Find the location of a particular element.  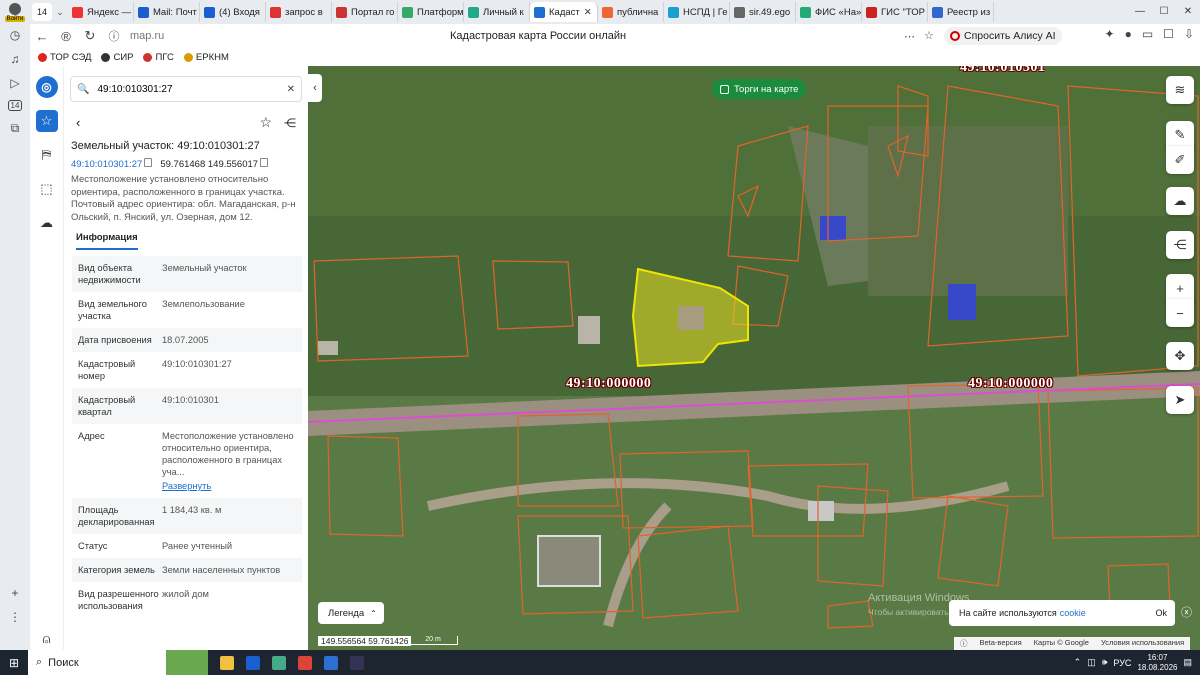

upload-cloud-icon: ☁ is located at coordinates (1180, 201).